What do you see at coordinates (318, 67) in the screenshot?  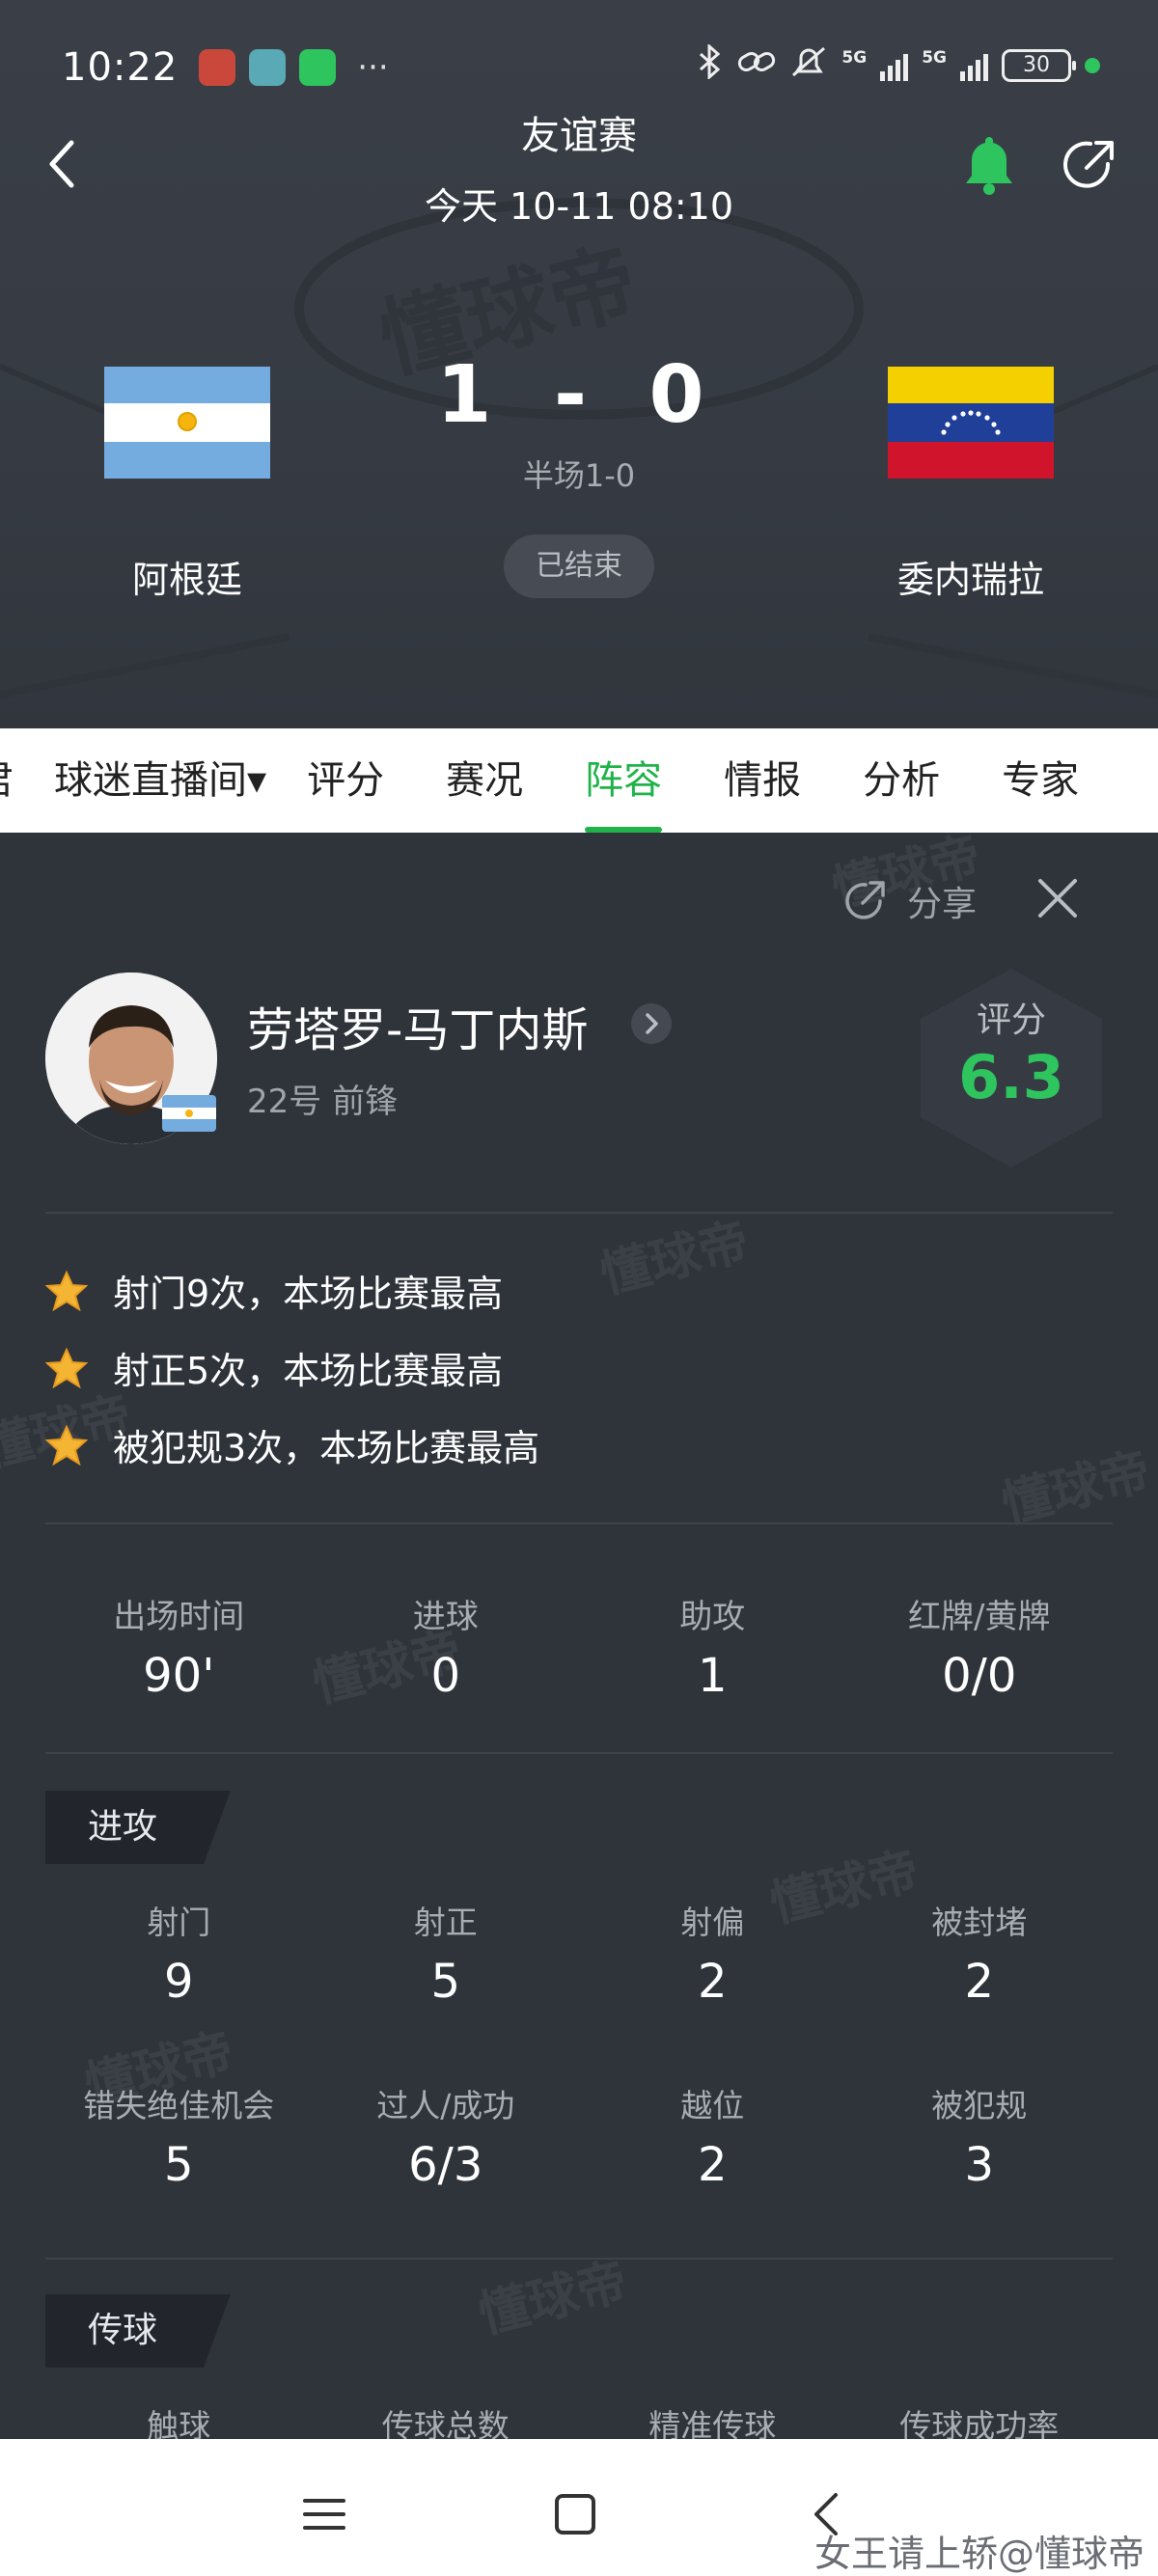 I see `wechat-notification-icon` at bounding box center [318, 67].